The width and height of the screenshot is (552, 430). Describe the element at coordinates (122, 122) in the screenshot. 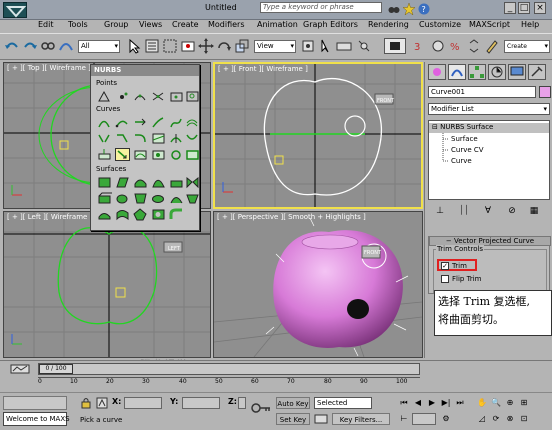

I see `point-curve-create-icon` at that location.